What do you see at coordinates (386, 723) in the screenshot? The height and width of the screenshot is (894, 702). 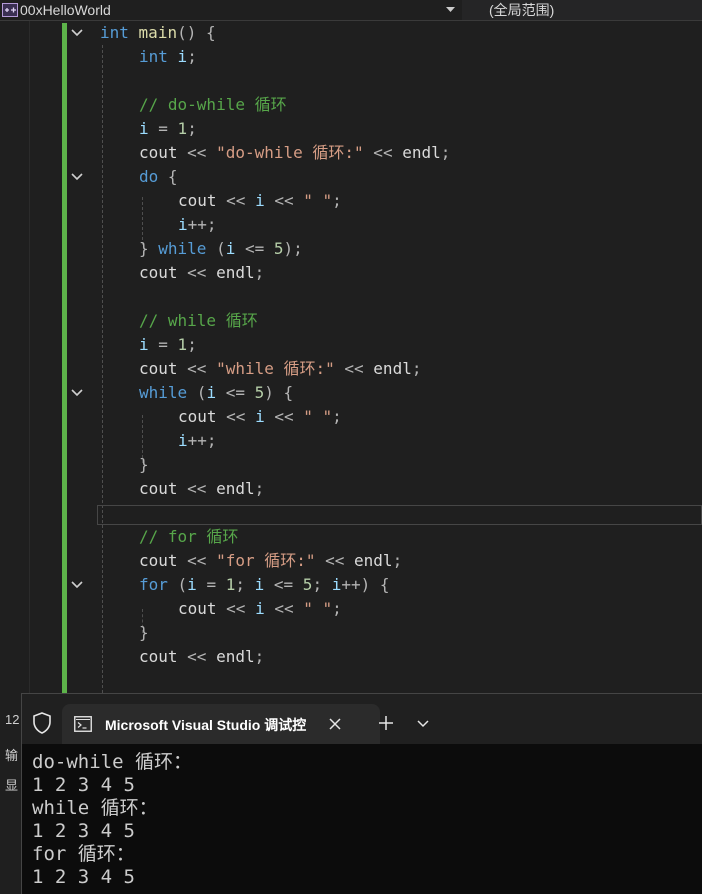 I see `plus-icon` at bounding box center [386, 723].